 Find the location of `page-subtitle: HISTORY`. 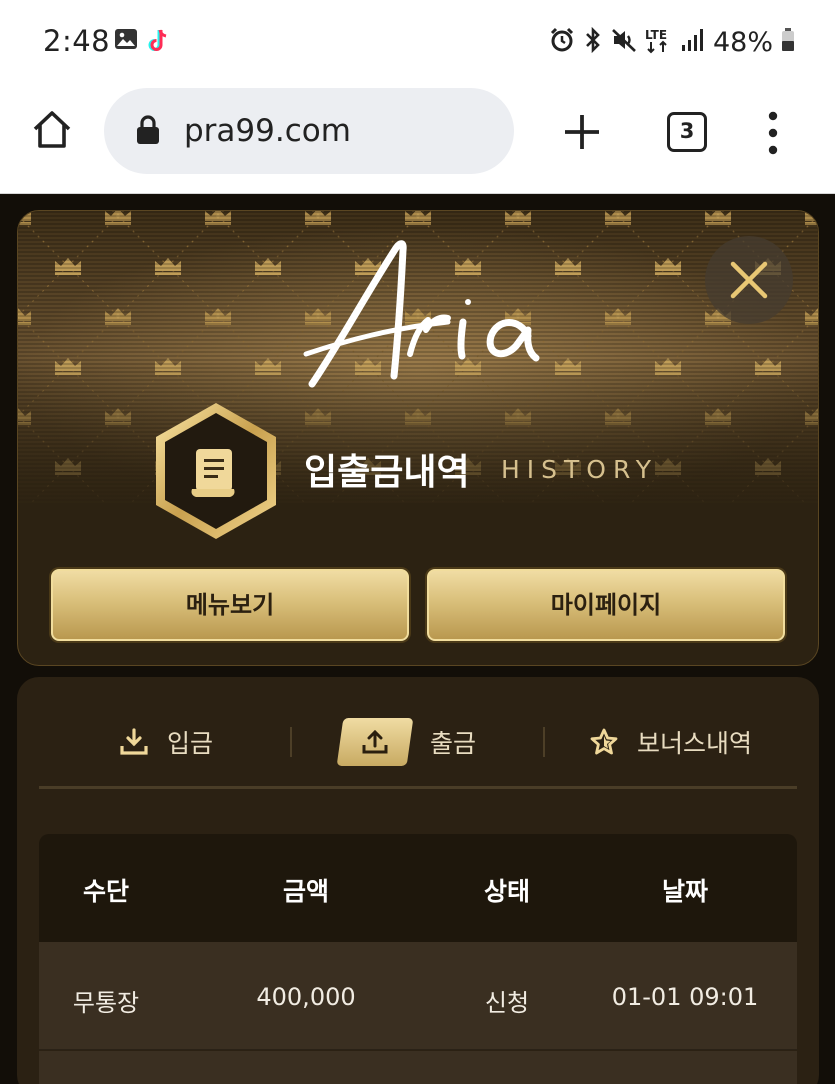

page-subtitle: HISTORY is located at coordinates (580, 469).